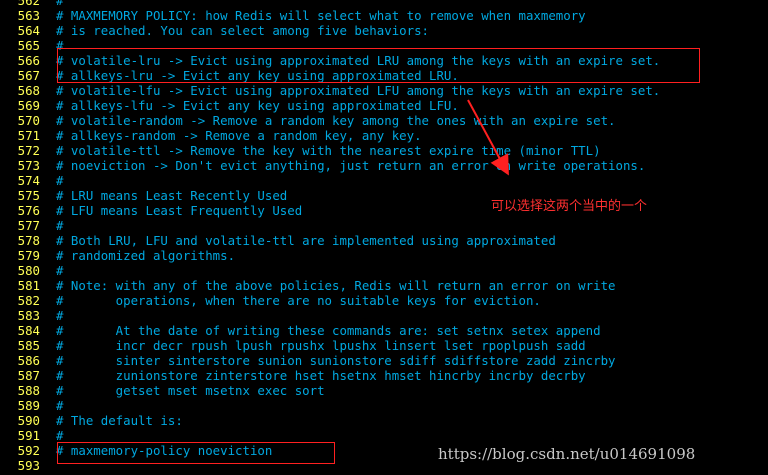 This screenshot has height=475, width=768. I want to click on annotation-arrow, so click(488, 137).